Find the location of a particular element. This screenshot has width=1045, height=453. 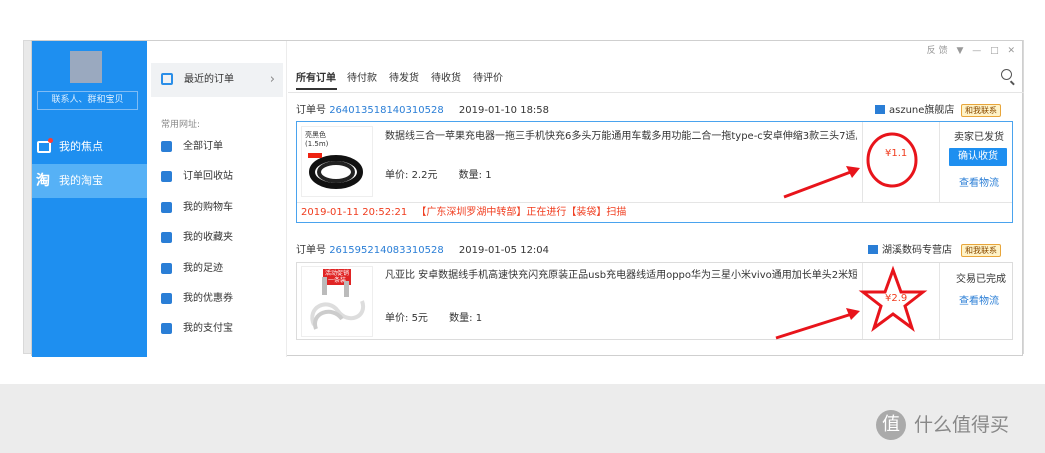

orders-icon is located at coordinates (167, 79).